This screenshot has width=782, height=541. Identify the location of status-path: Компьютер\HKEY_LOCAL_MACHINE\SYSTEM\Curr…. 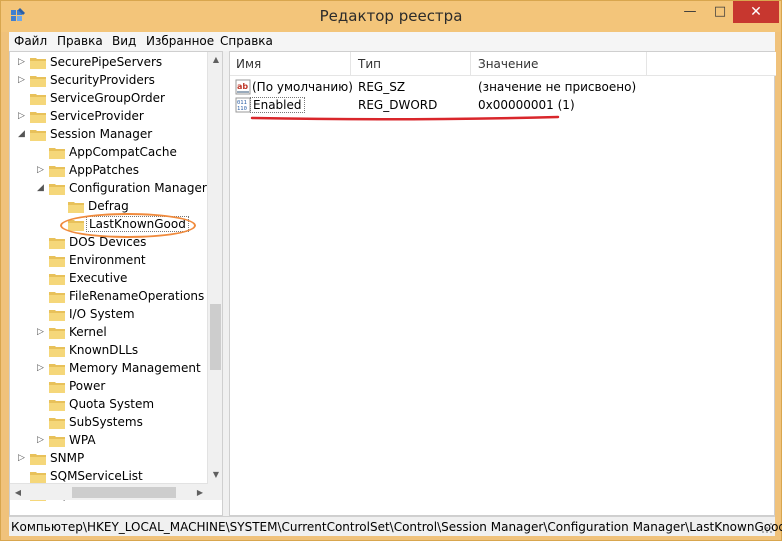
(396, 527).